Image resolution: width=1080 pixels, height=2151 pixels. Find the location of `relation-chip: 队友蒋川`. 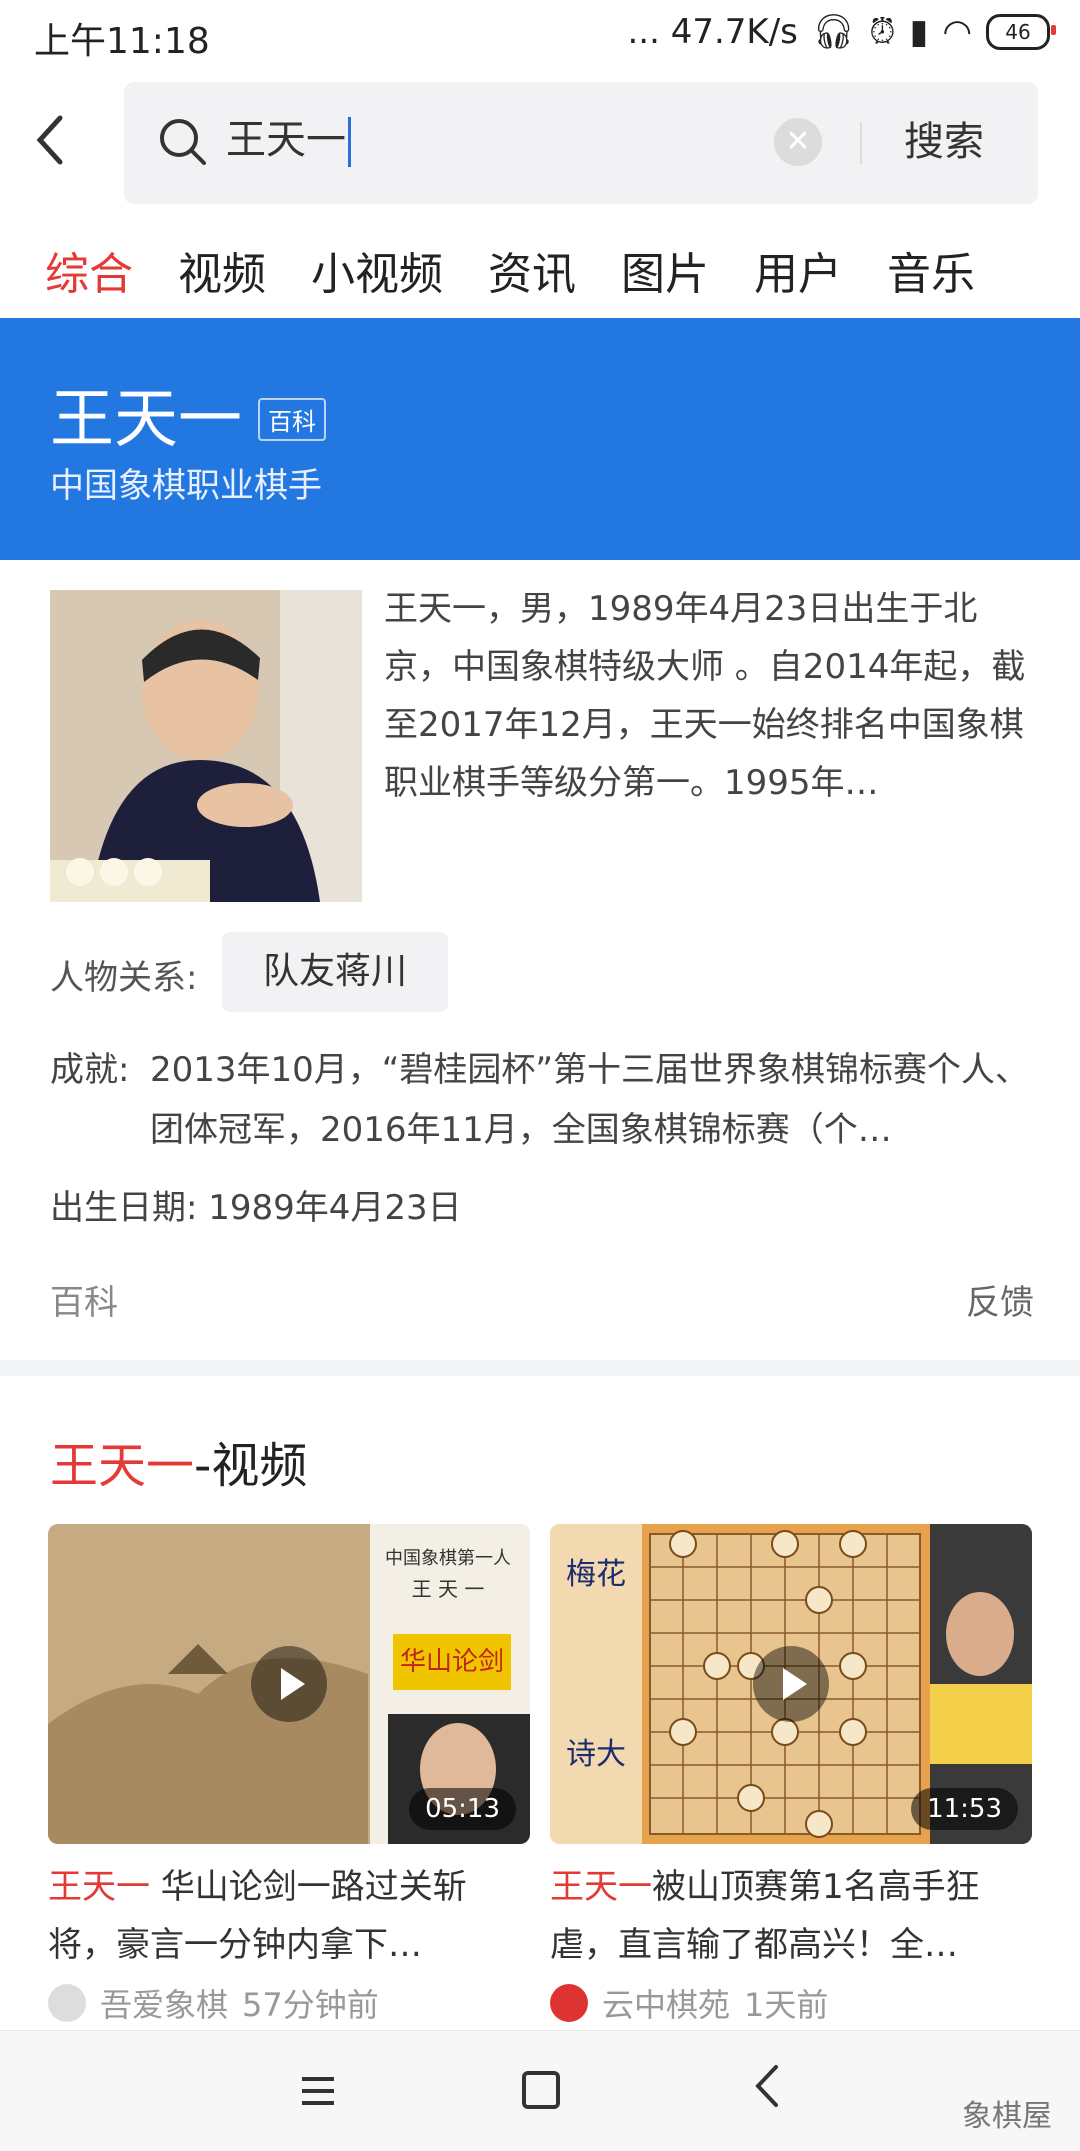

relation-chip: 队友蒋川 is located at coordinates (335, 972).